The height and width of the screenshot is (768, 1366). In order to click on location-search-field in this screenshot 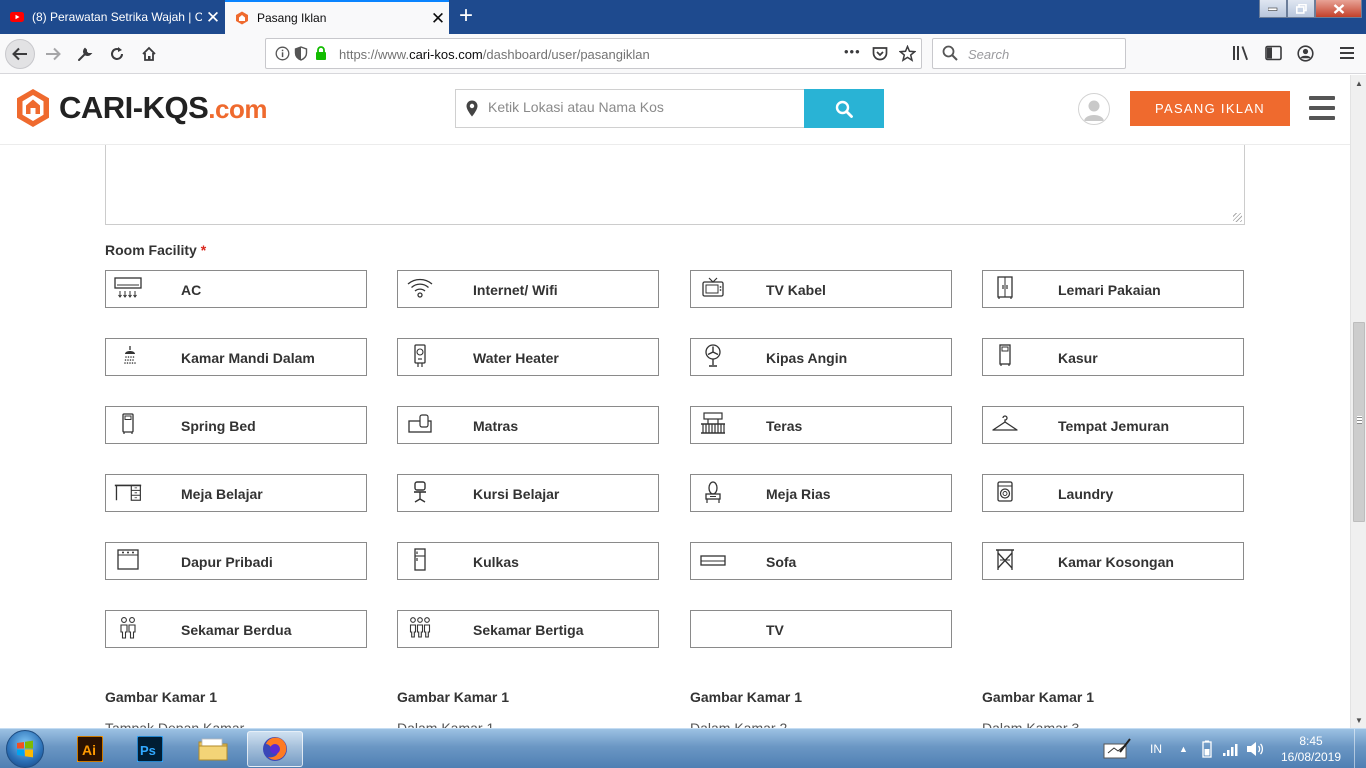, I will do `click(629, 108)`.